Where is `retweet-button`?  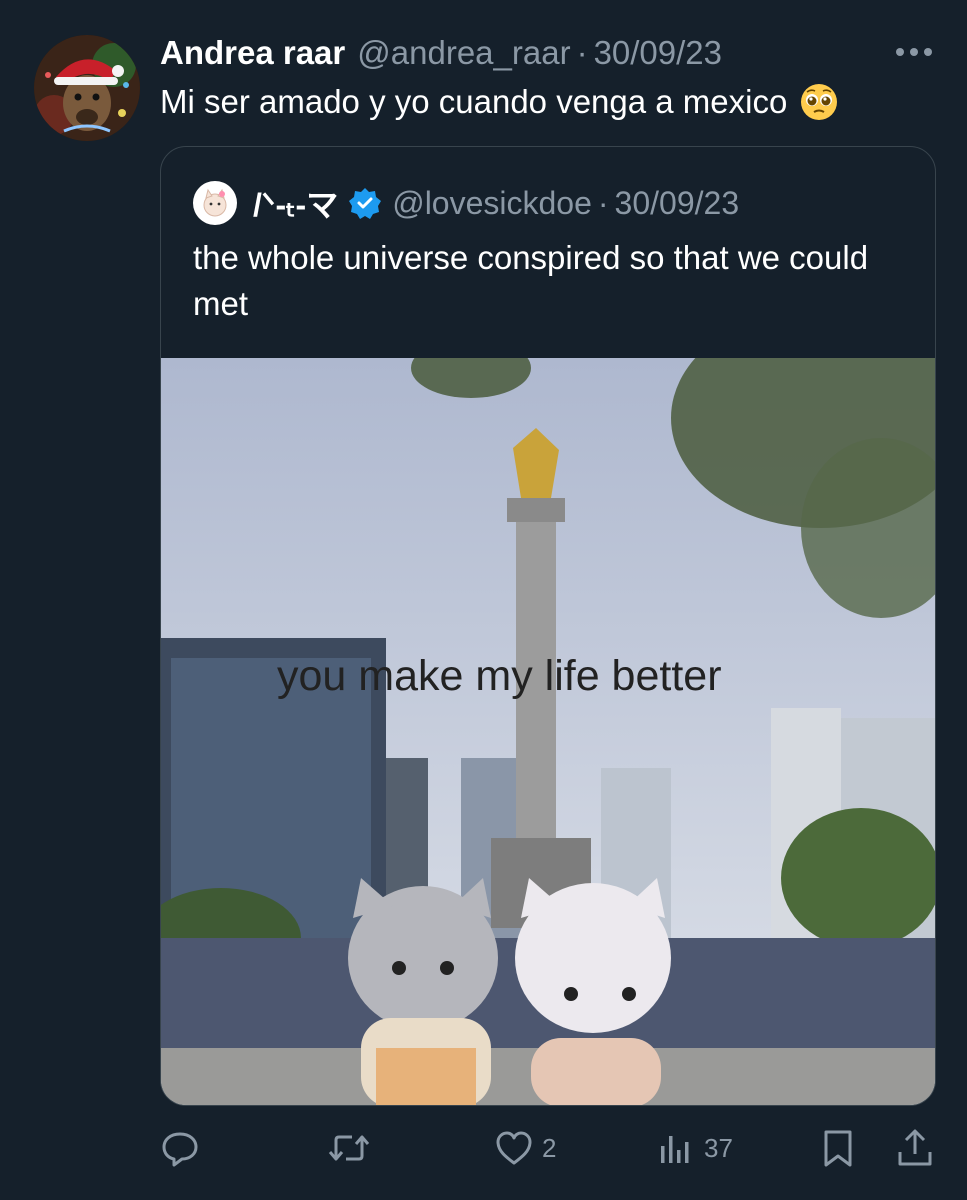 retweet-button is located at coordinates (353, 1148).